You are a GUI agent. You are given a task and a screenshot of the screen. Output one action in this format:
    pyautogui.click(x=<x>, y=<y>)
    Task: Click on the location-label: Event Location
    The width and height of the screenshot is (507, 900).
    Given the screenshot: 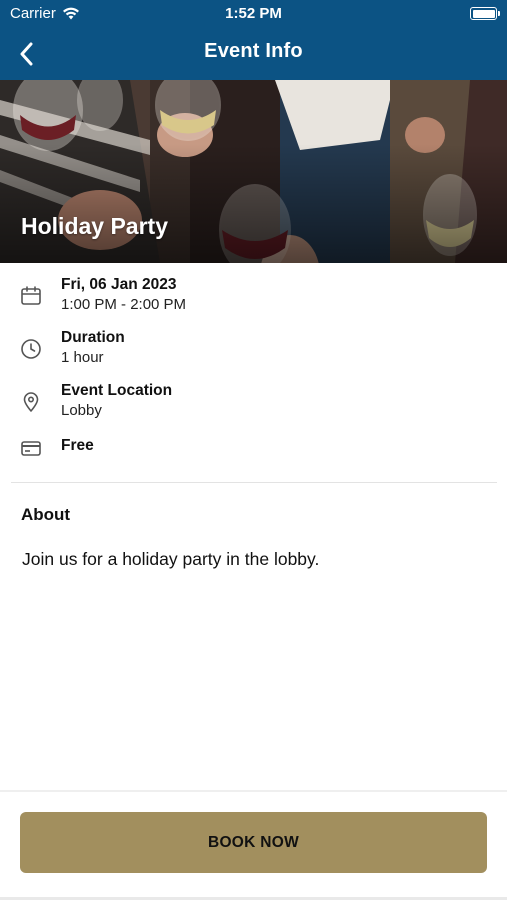 What is the action you would take?
    pyautogui.click(x=117, y=390)
    